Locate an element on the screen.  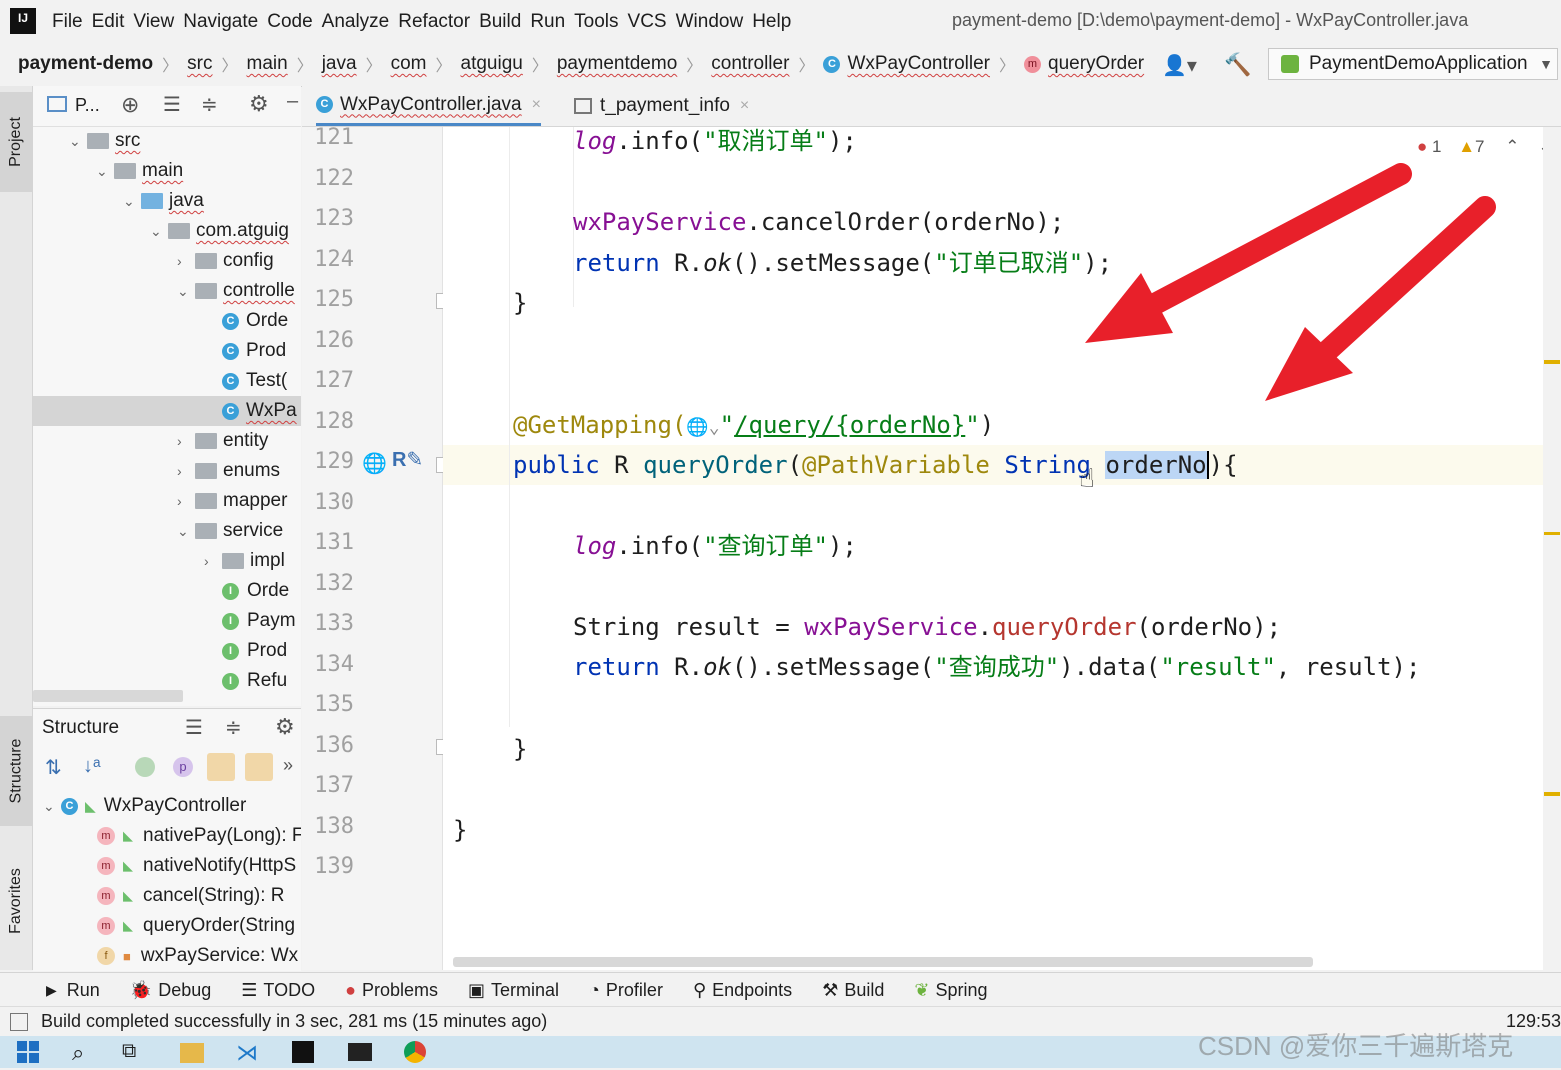
breadcrumb-atguigu: atguigu is located at coordinates (492, 64).